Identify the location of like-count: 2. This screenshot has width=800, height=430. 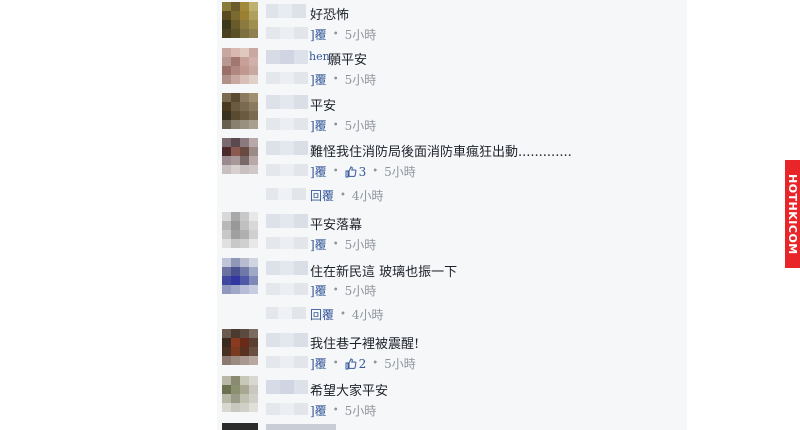
(362, 363).